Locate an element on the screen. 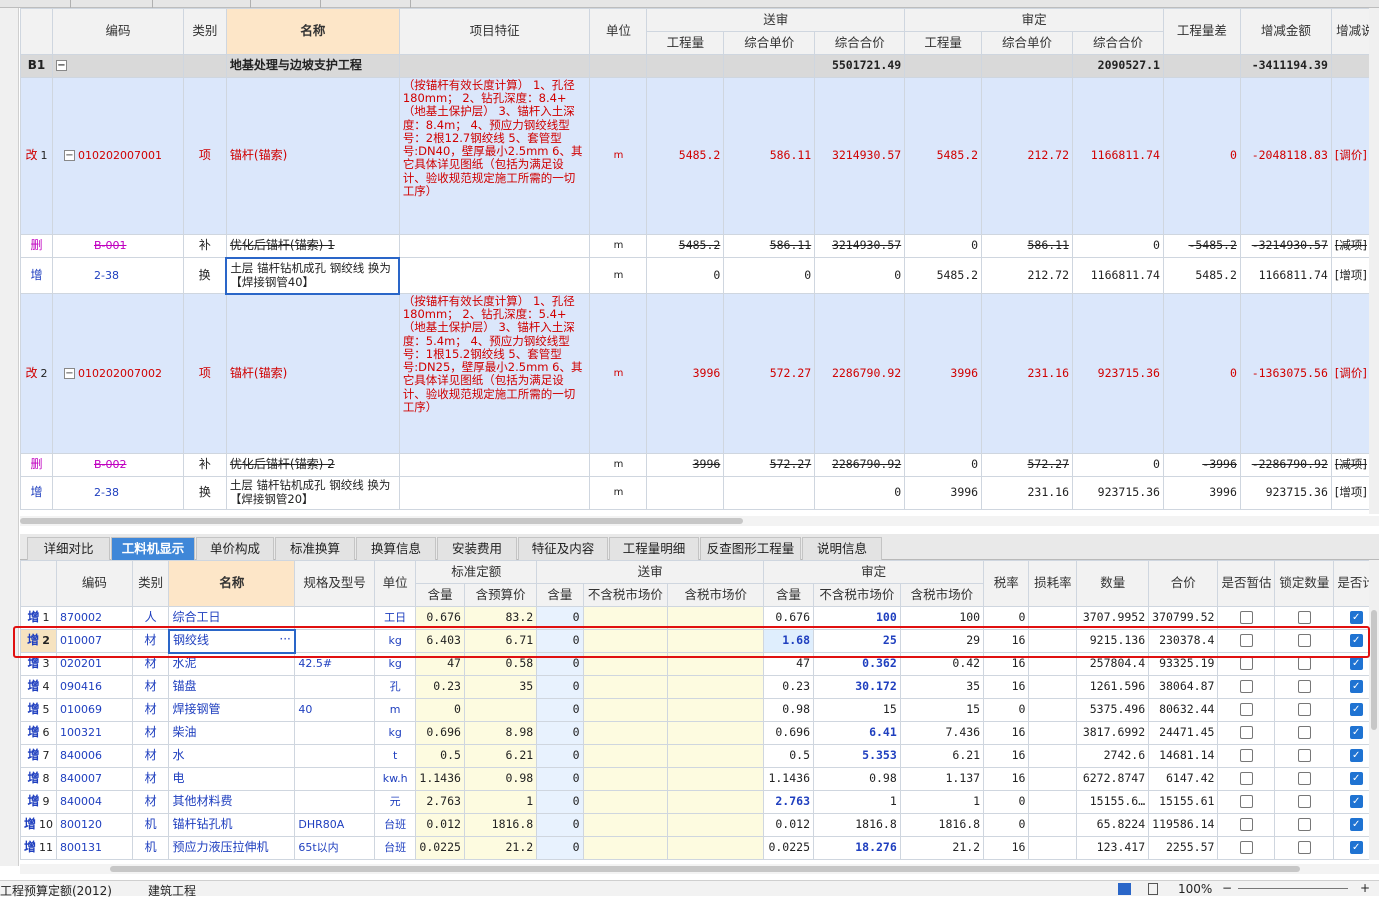 The height and width of the screenshot is (899, 1379). lmm-code: 840007 is located at coordinates (94, 779).